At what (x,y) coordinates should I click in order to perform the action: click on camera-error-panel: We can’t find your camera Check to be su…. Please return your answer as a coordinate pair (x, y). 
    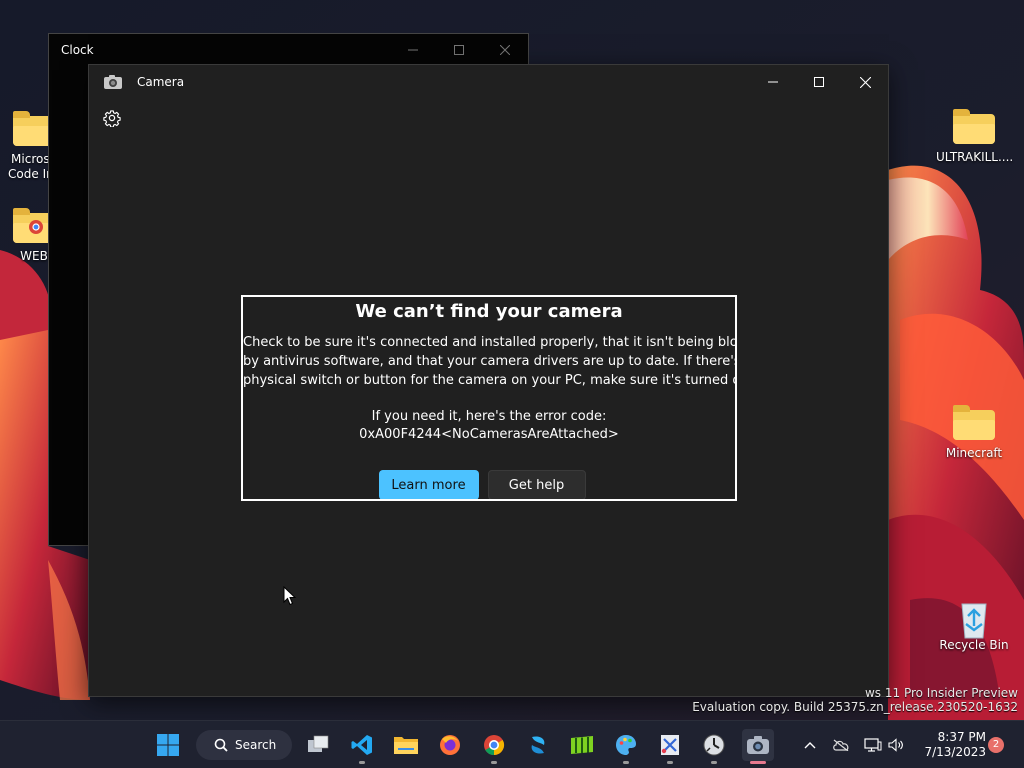
    Looking at the image, I should click on (489, 398).